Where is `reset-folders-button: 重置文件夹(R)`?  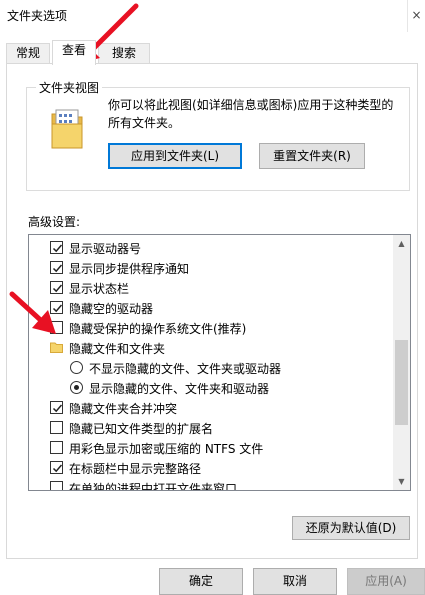 reset-folders-button: 重置文件夹(R) is located at coordinates (312, 156).